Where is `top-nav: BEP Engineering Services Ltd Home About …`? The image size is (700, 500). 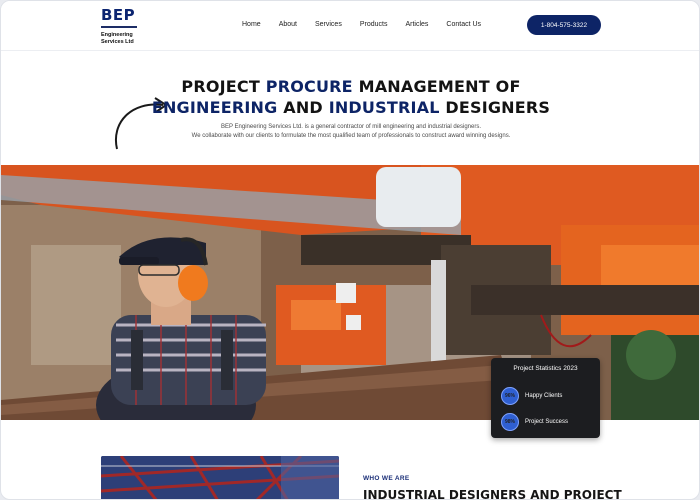
top-nav: BEP Engineering Services Ltd Home About … is located at coordinates (350, 26).